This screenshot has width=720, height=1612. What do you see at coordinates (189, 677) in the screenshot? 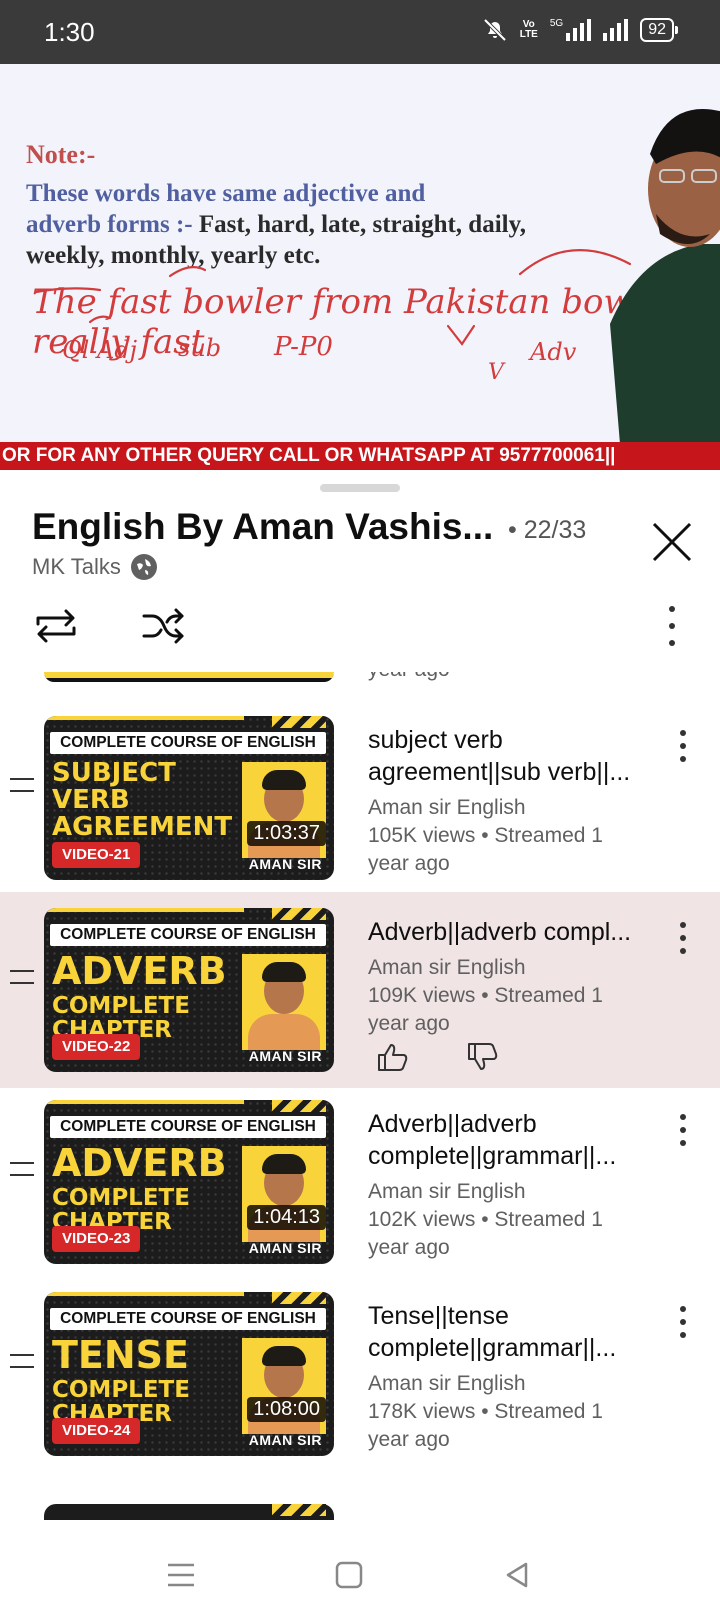
I see `partial-thumbnail-top` at bounding box center [189, 677].